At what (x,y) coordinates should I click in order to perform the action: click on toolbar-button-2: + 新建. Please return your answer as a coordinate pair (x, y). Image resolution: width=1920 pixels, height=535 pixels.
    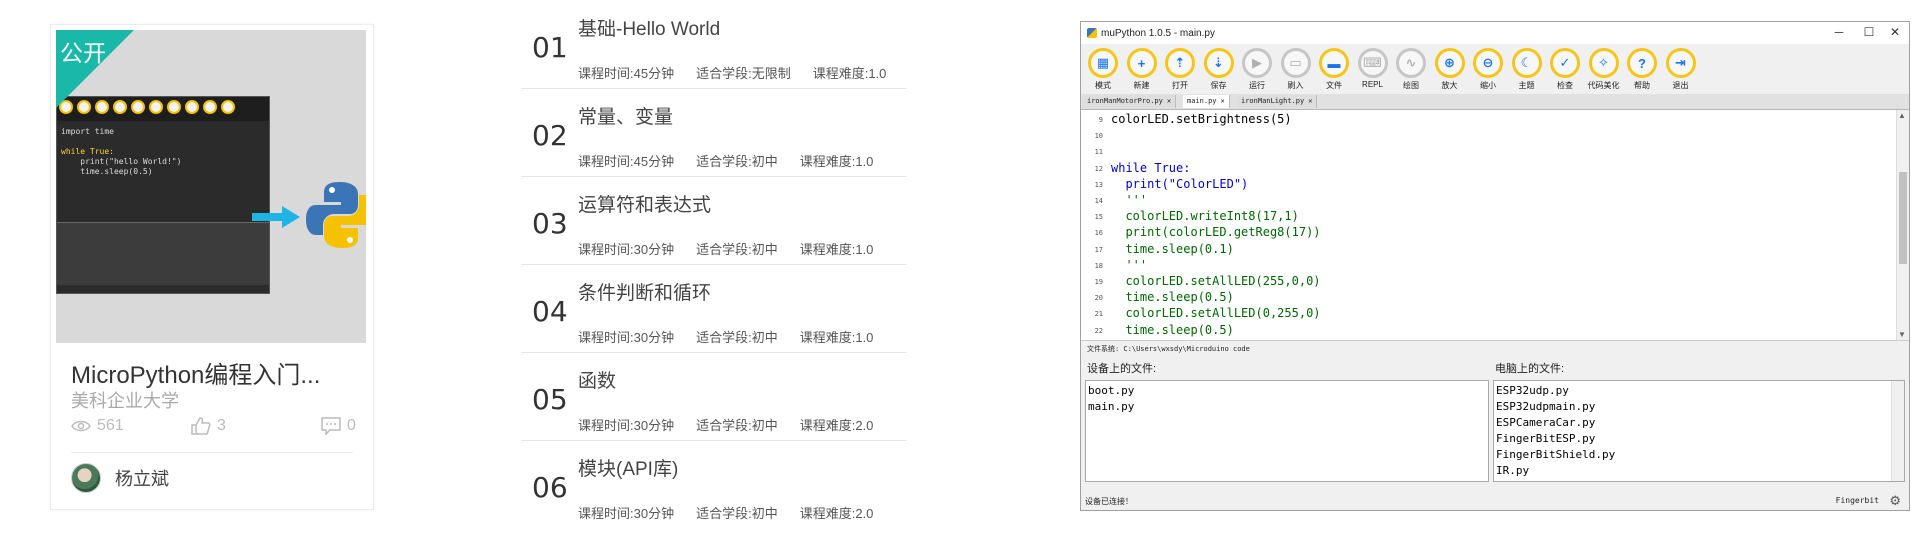
    Looking at the image, I should click on (1142, 69).